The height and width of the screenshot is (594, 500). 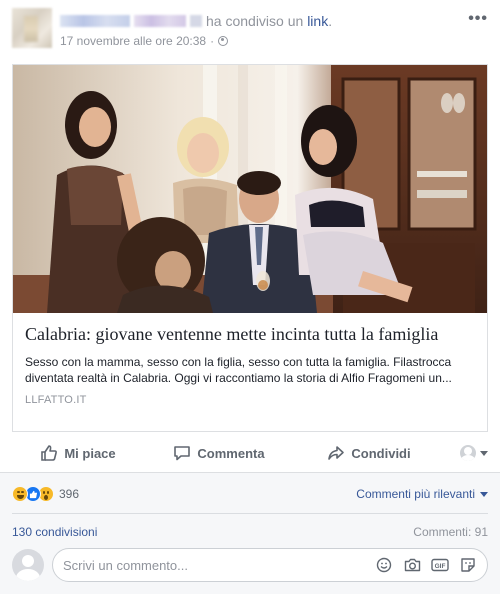 I want to click on comment-composer: GIF, so click(x=250, y=565).